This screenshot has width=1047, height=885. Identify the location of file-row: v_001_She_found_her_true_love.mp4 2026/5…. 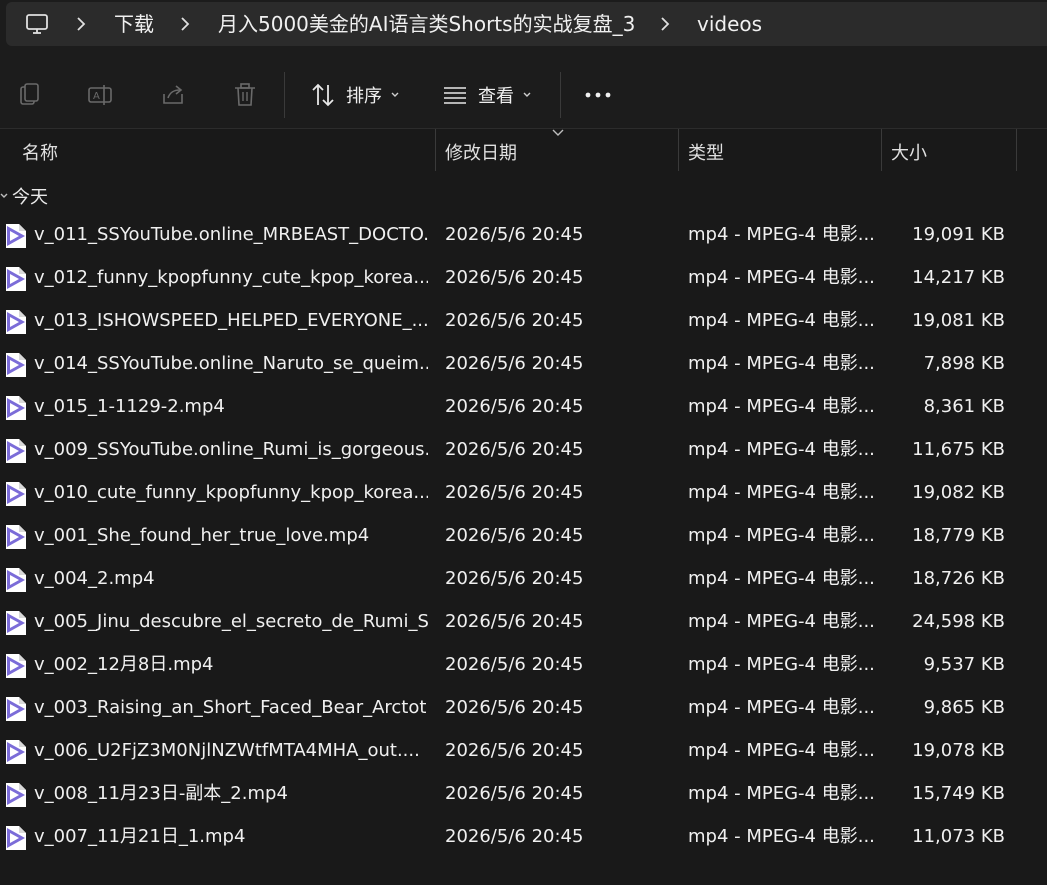
(523, 536).